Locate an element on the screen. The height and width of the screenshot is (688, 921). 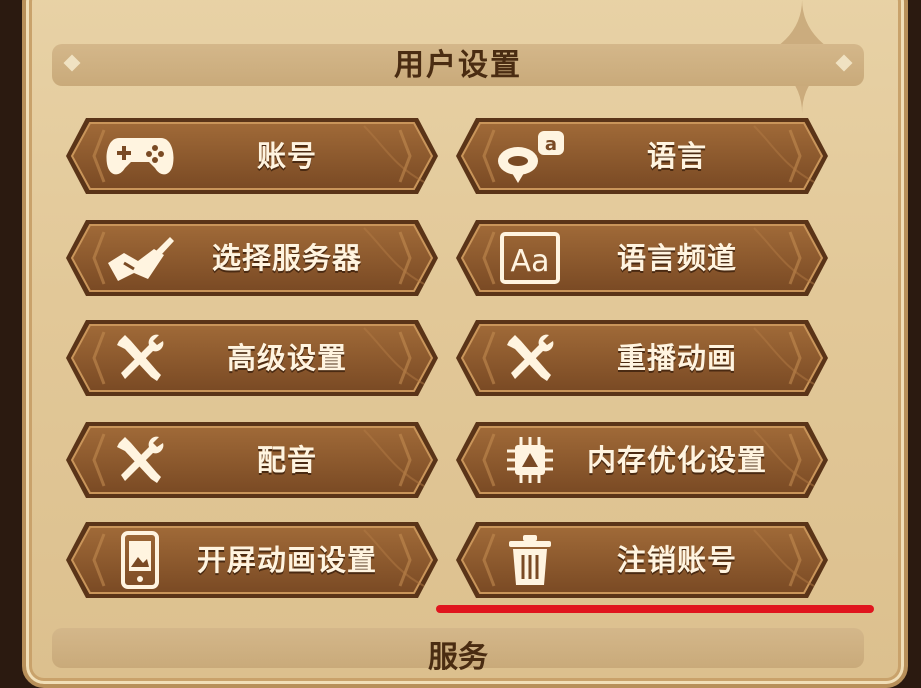
svg-text: Aa is located at coordinates (530, 261).